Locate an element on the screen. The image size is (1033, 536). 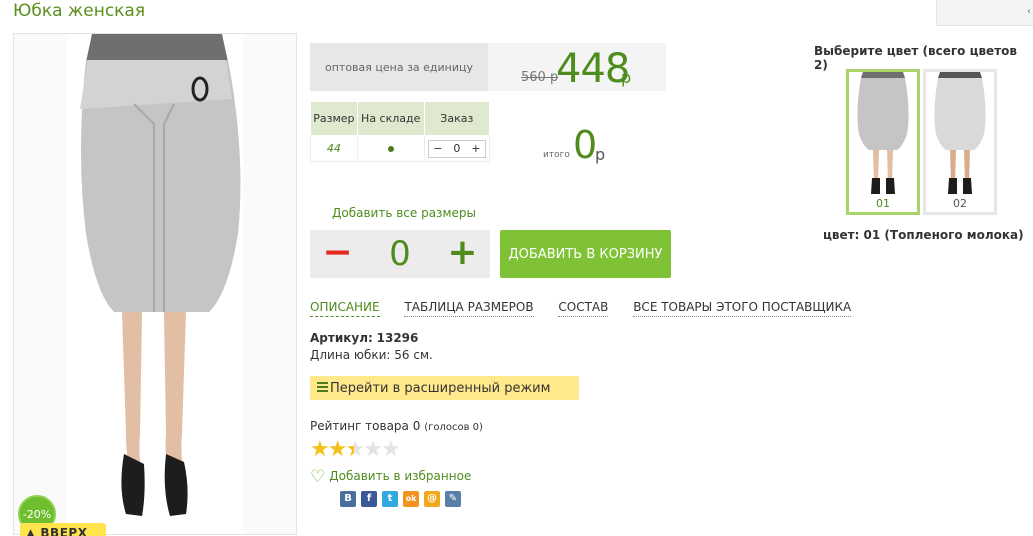
sizes-table-header: Размер На складе Заказ is located at coordinates (400, 118).